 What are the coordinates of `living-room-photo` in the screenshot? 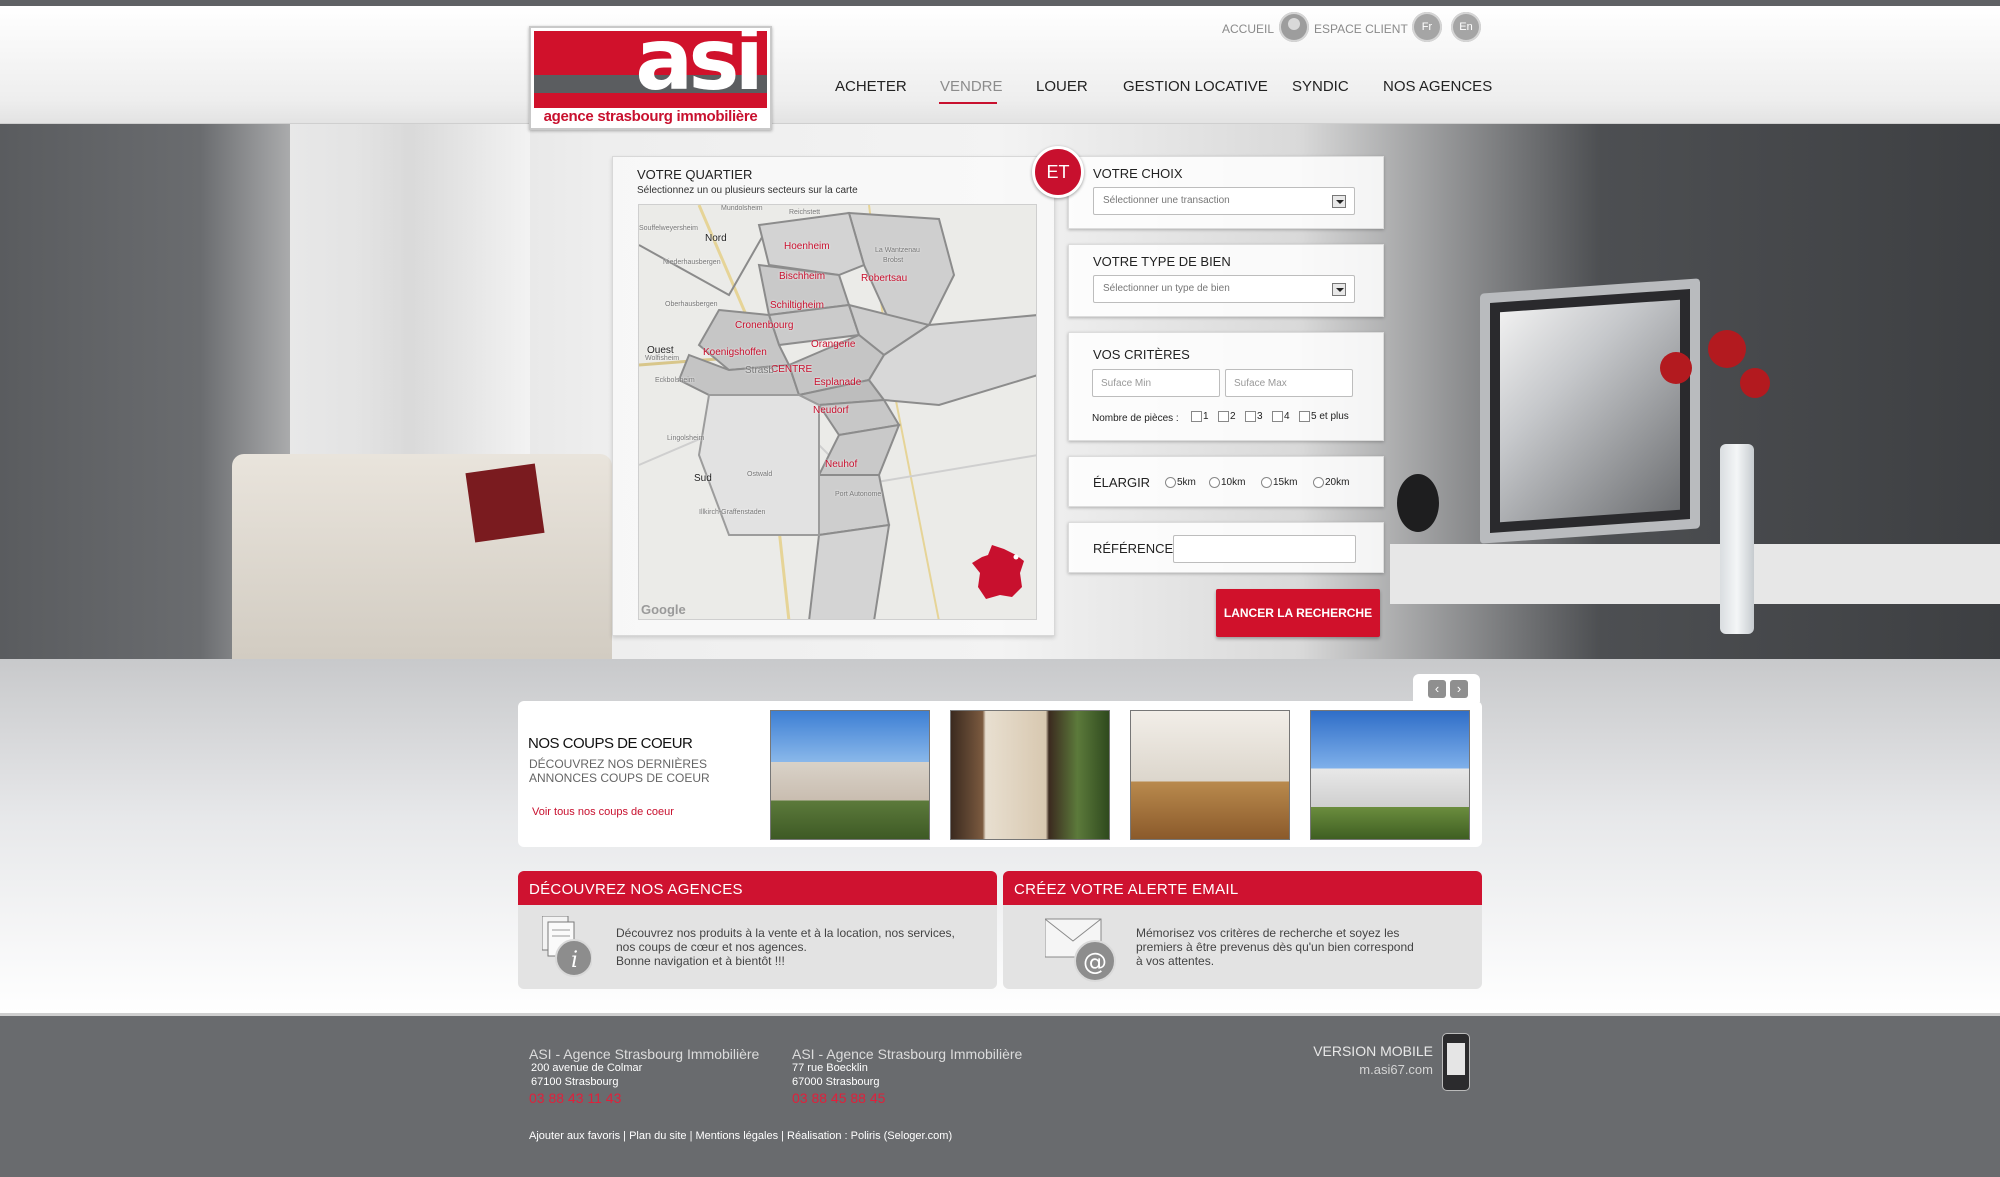 It's located at (1210, 775).